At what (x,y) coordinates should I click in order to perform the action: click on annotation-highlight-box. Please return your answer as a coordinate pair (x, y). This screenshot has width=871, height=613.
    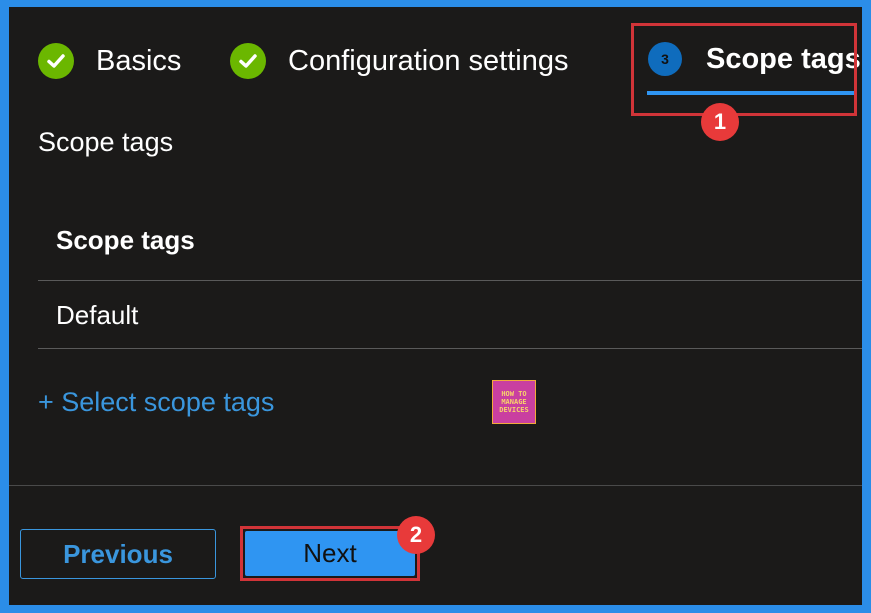
    Looking at the image, I should click on (744, 69).